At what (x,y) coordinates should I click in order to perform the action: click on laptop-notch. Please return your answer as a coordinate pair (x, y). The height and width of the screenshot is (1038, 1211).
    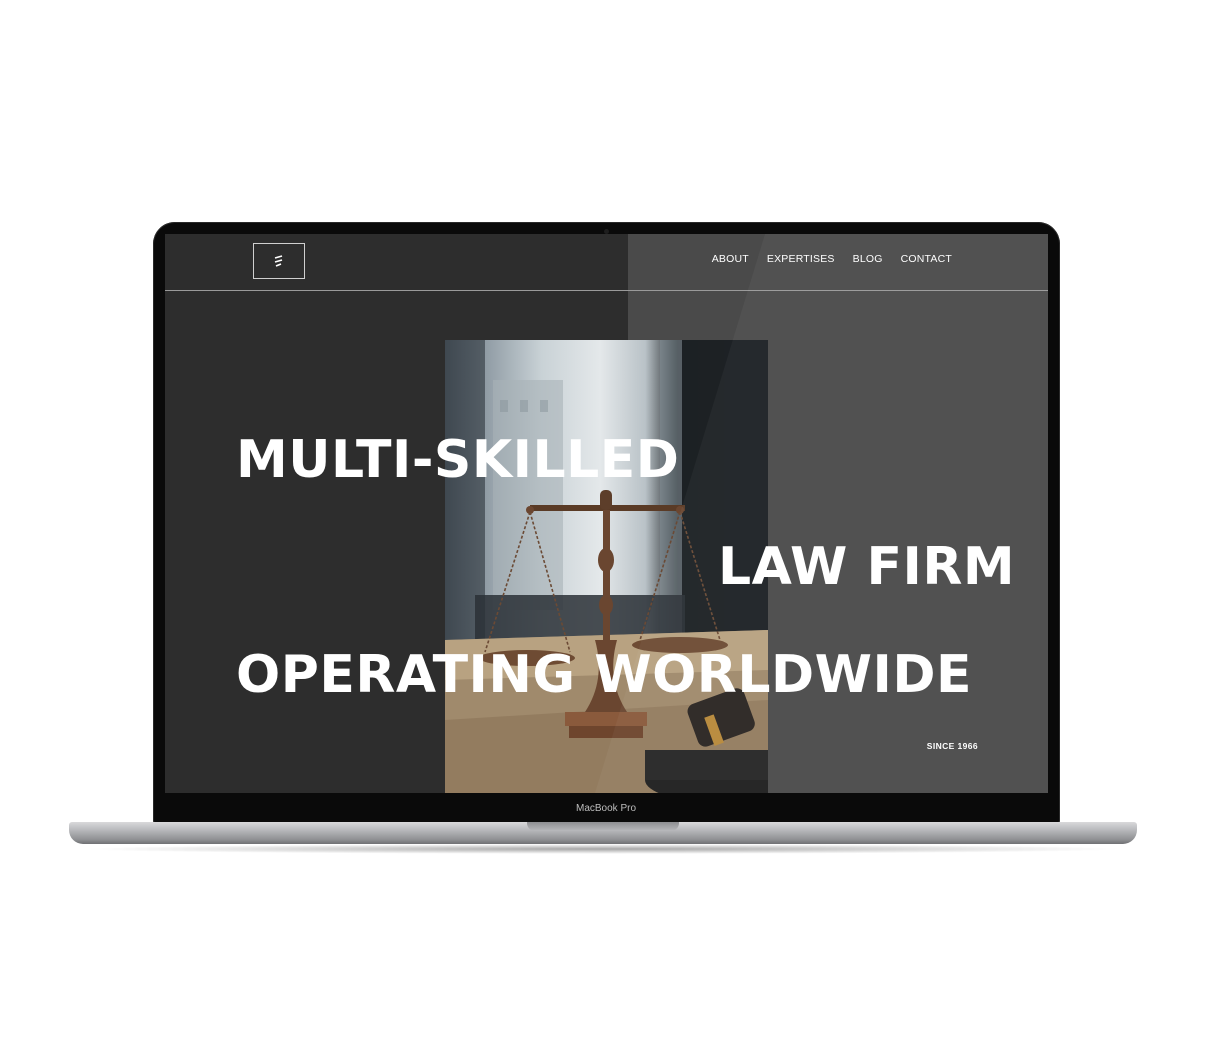
    Looking at the image, I should click on (603, 826).